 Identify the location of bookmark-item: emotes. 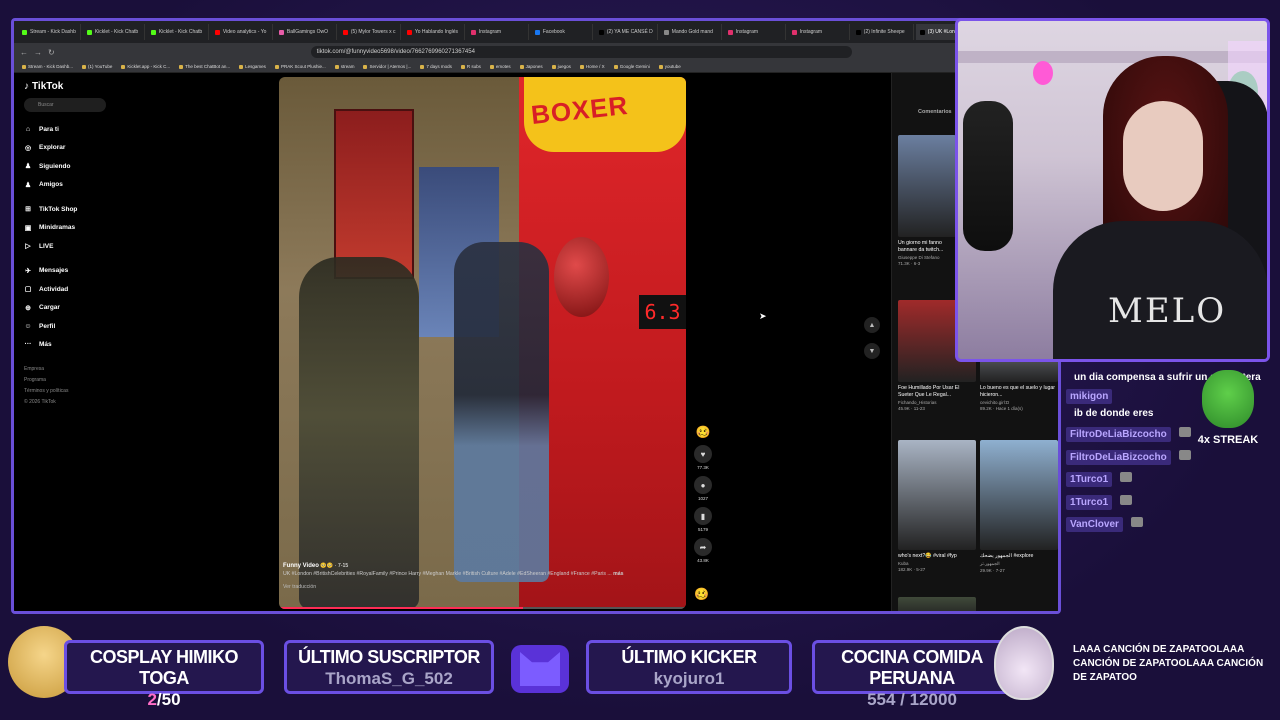
(500, 66).